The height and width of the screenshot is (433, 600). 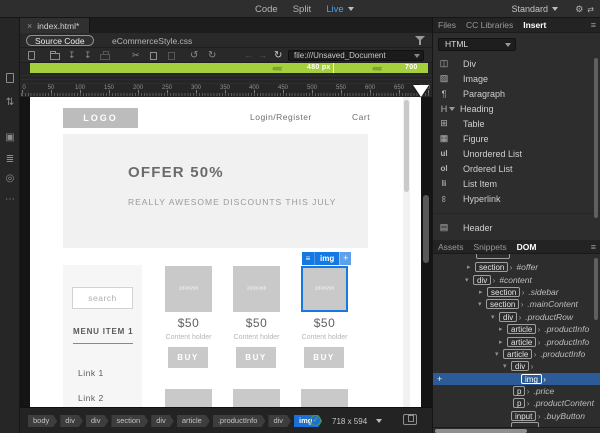 I want to click on tab-code: Code, so click(x=266, y=9).